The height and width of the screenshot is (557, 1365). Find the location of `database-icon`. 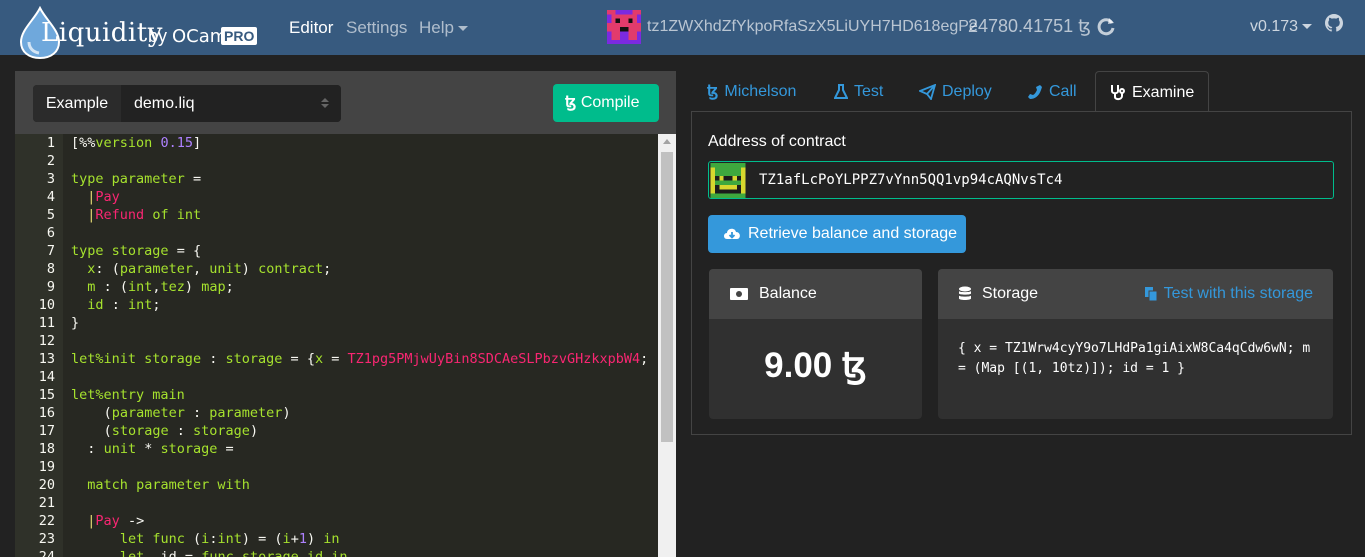

database-icon is located at coordinates (965, 293).